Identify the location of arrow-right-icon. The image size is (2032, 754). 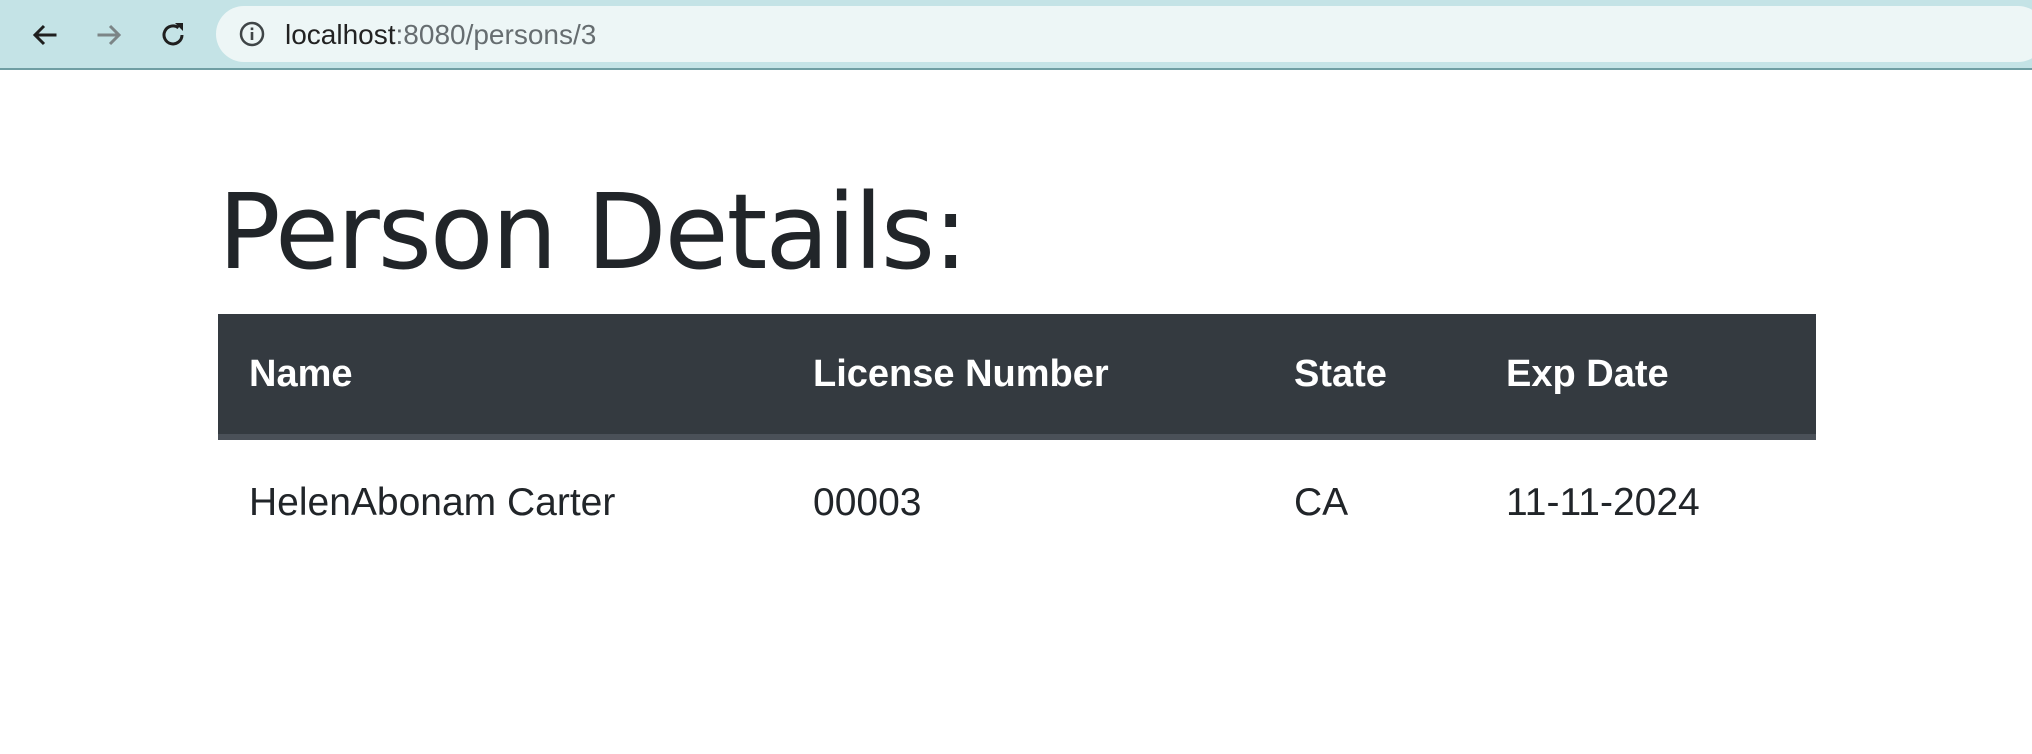
(109, 35).